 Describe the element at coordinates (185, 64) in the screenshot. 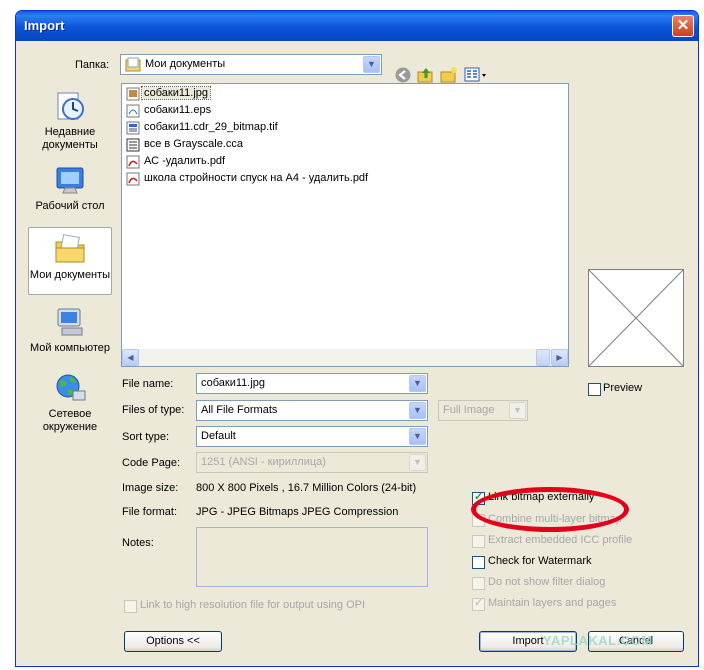

I see `folder-value: Мои документы` at that location.